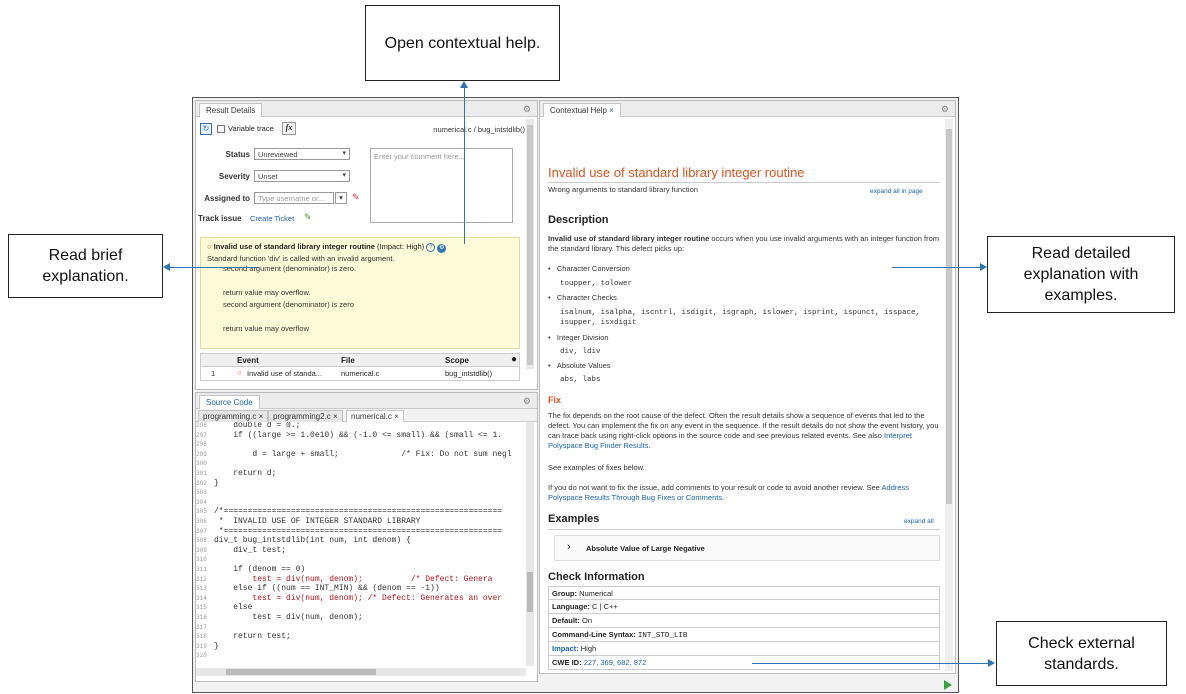  What do you see at coordinates (574, 519) in the screenshot?
I see `examples-heading: Examples` at bounding box center [574, 519].